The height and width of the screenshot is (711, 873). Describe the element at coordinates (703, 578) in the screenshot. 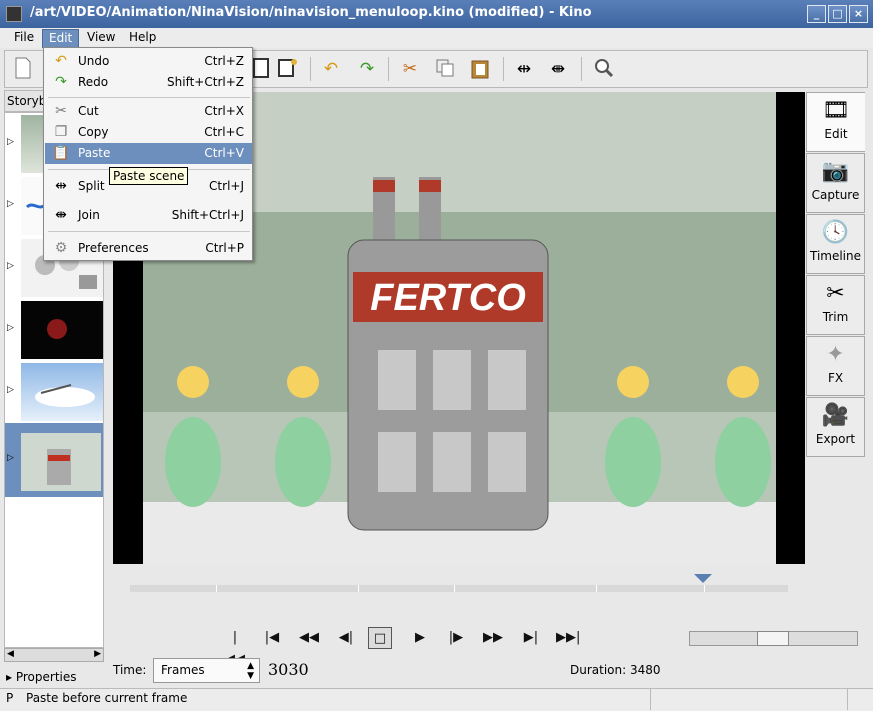

I see `playhead-marker` at that location.